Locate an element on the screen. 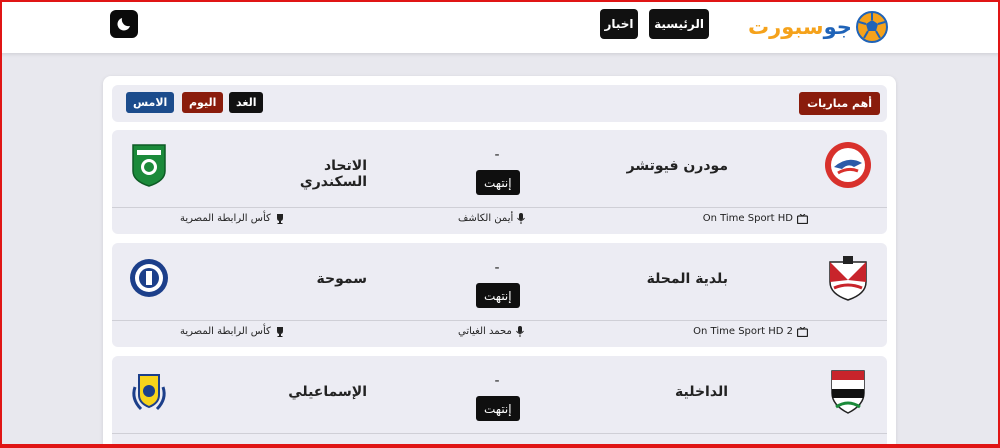 Image resolution: width=1000 pixels, height=448 pixels. nav-home-button: الرئيسية is located at coordinates (679, 24).